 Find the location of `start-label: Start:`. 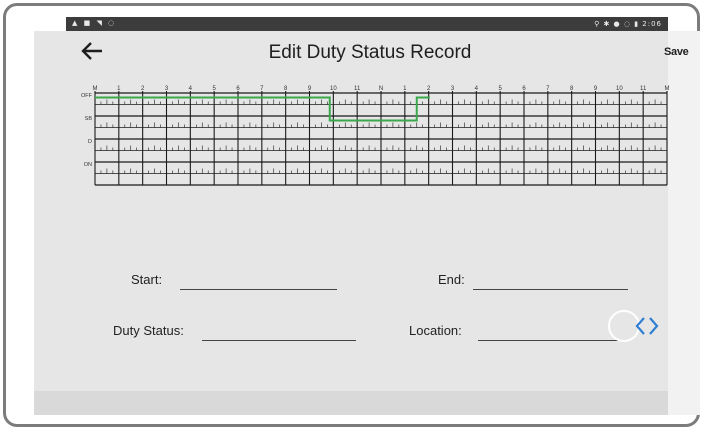

start-label: Start: is located at coordinates (147, 279).